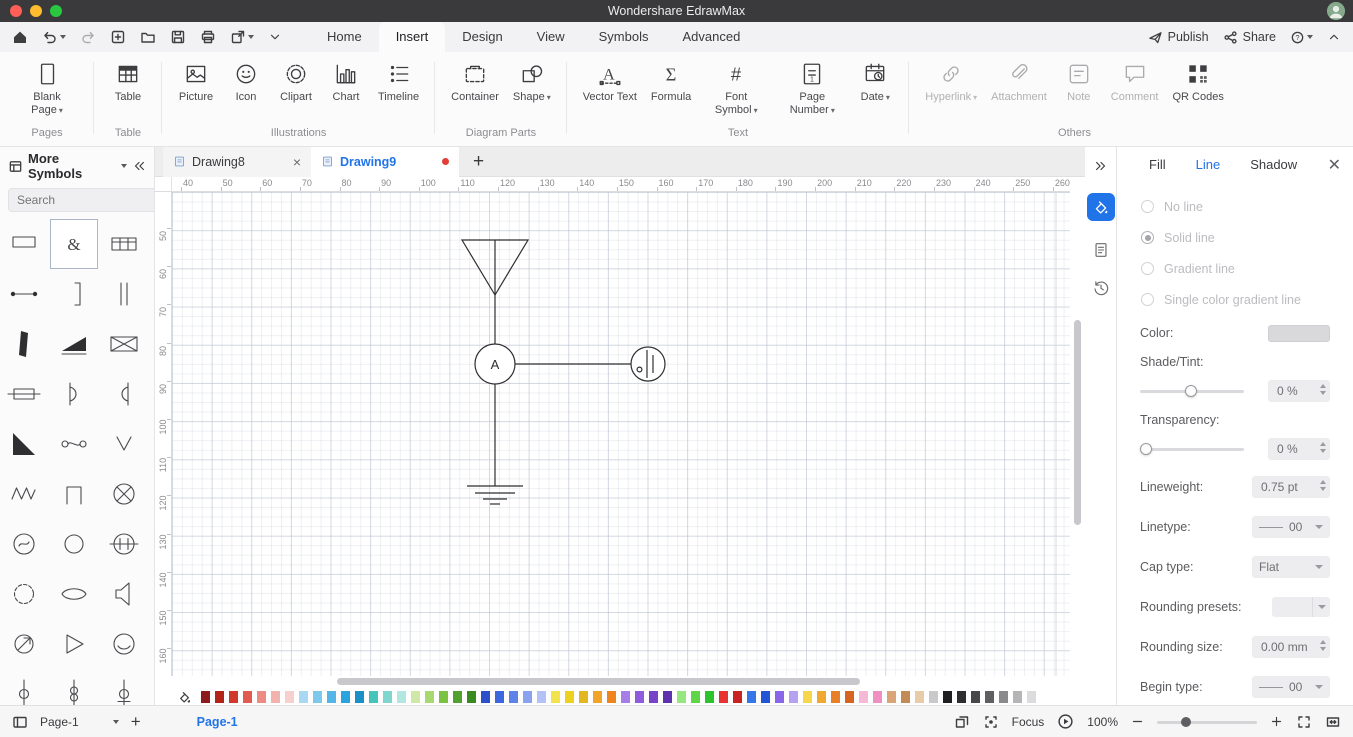 This screenshot has height=737, width=1353. I want to click on undo-caret-icon, so click(63, 37).